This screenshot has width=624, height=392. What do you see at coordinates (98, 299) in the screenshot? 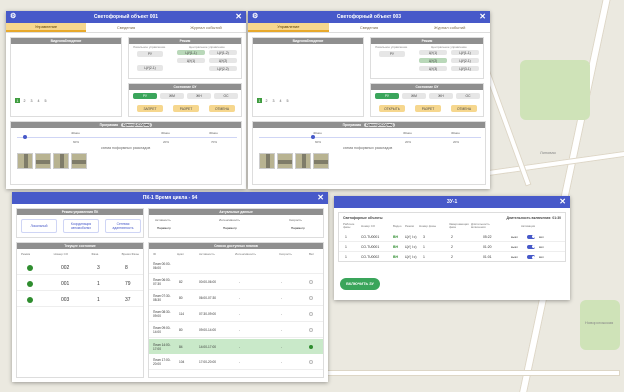
I see `phase: 1` at bounding box center [98, 299].